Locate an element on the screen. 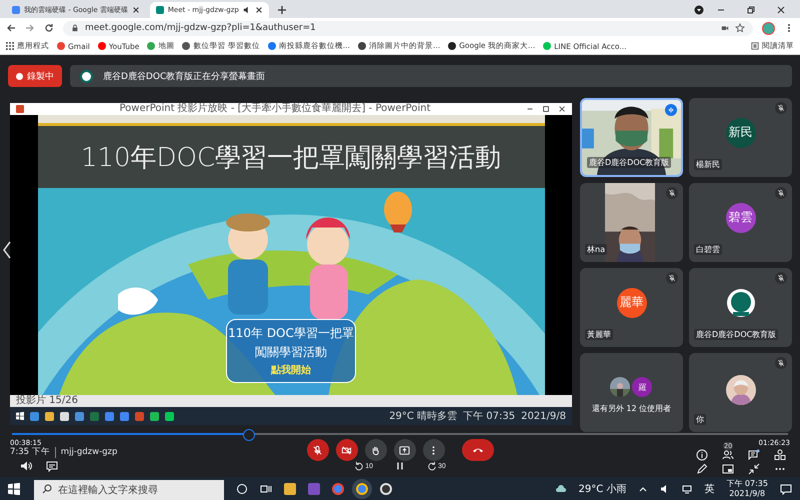  profile-menu-icon is located at coordinates (699, 10).